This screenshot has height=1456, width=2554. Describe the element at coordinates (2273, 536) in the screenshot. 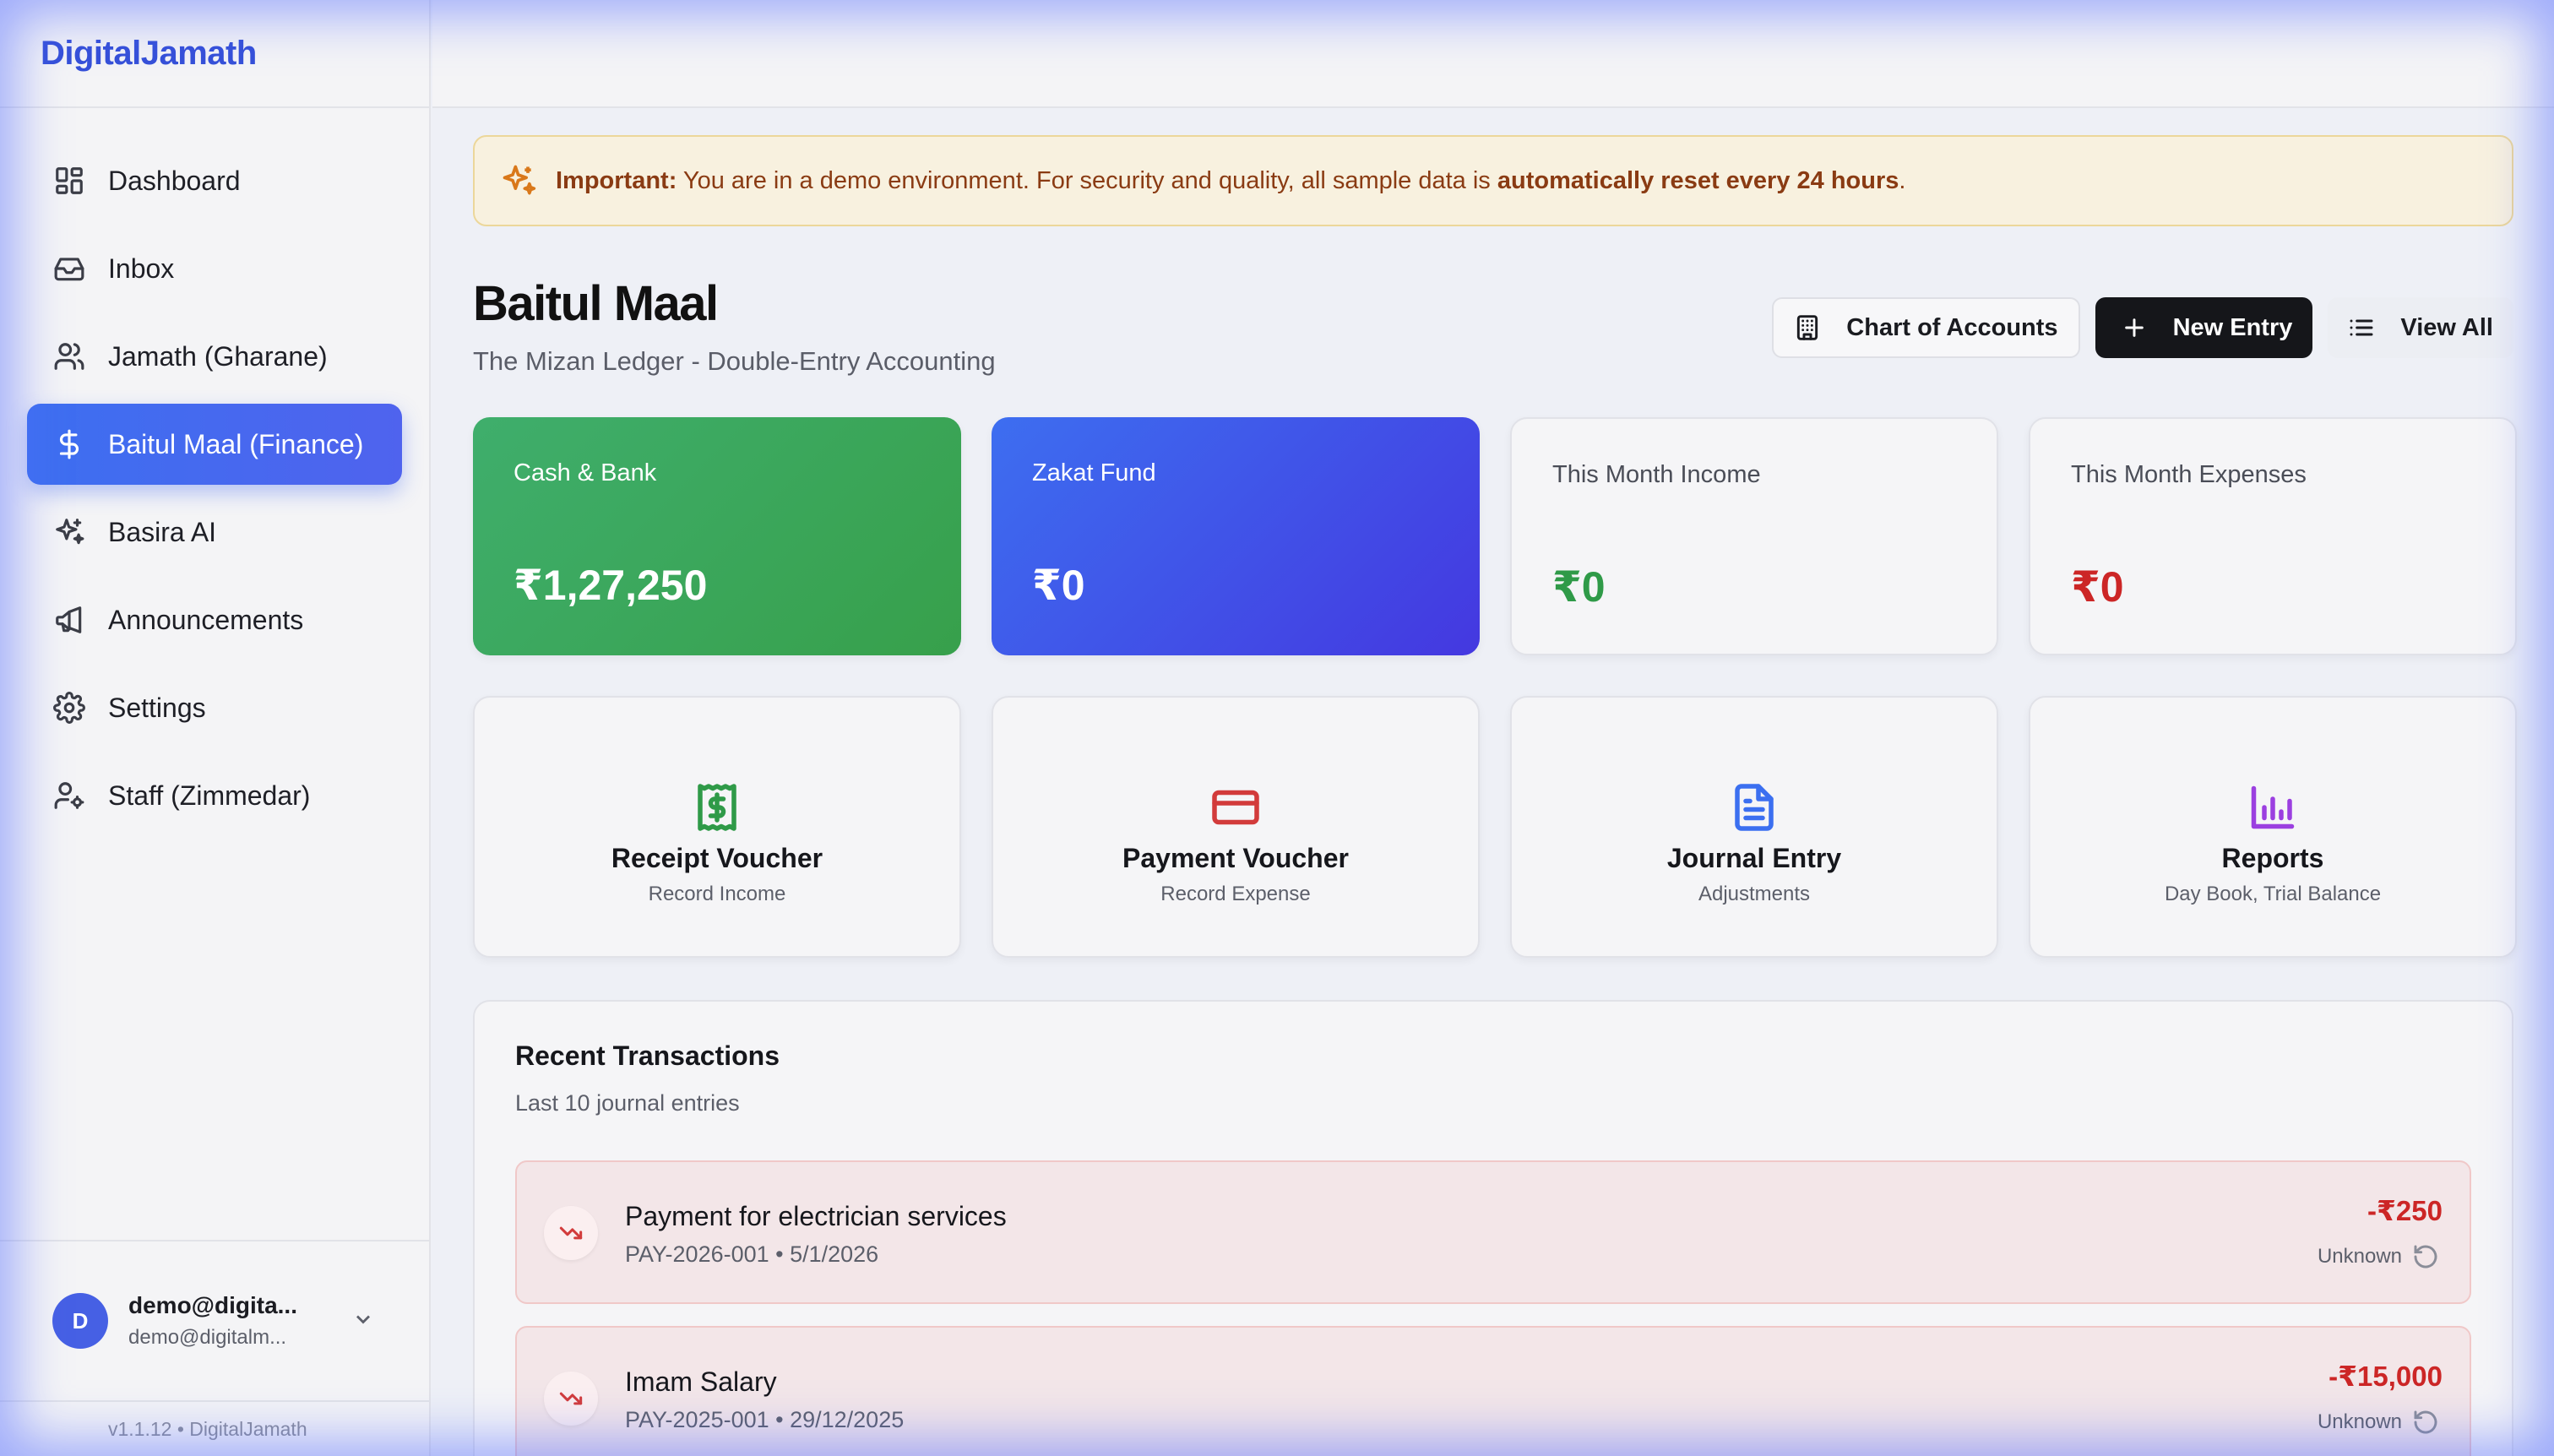

I see `stat-month-expenses: This Month Expenses ₹0` at that location.